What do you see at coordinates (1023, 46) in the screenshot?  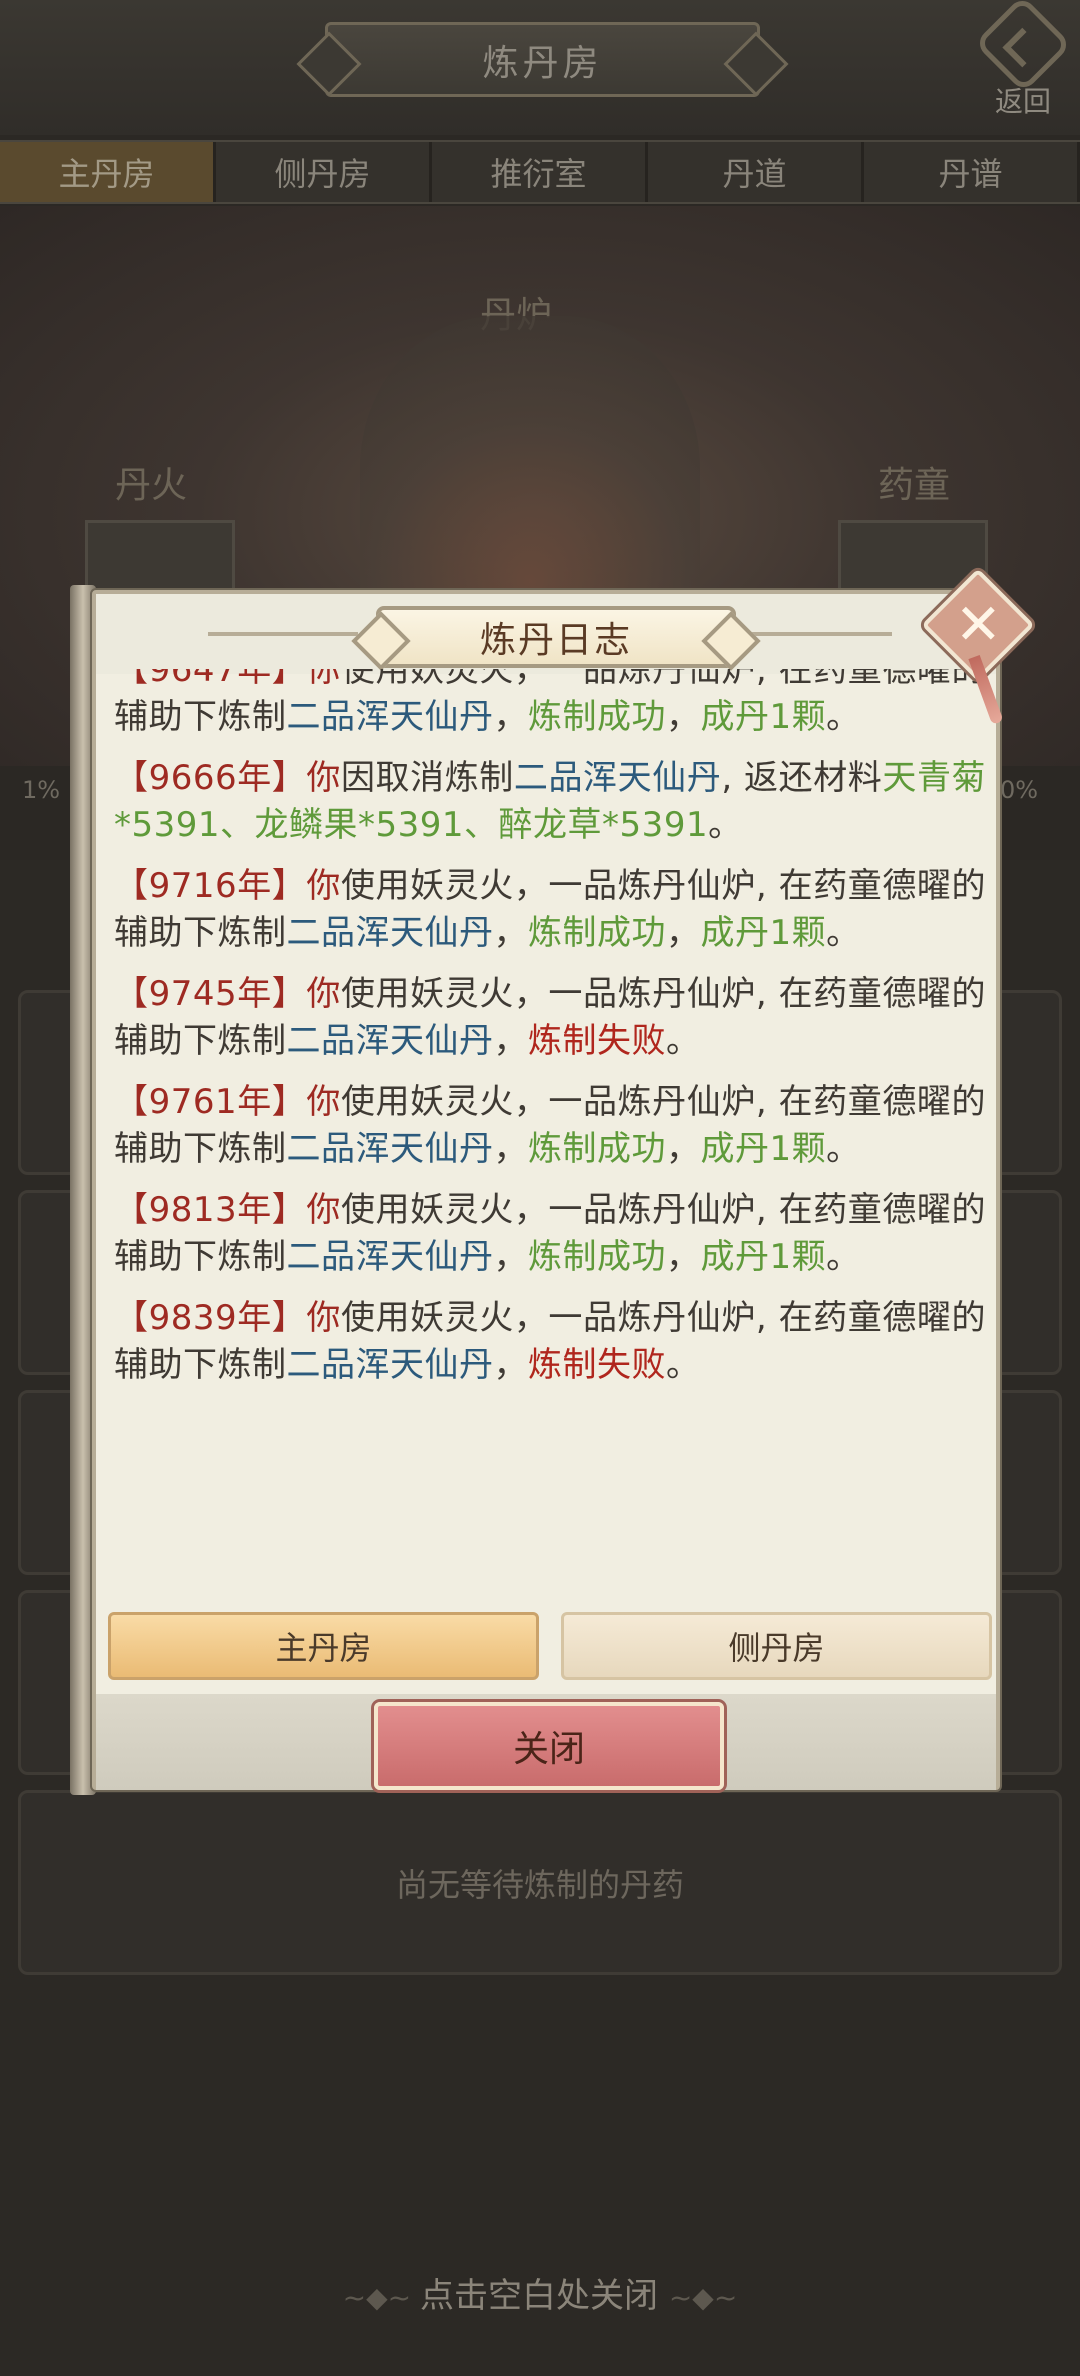 I see `back-icon` at bounding box center [1023, 46].